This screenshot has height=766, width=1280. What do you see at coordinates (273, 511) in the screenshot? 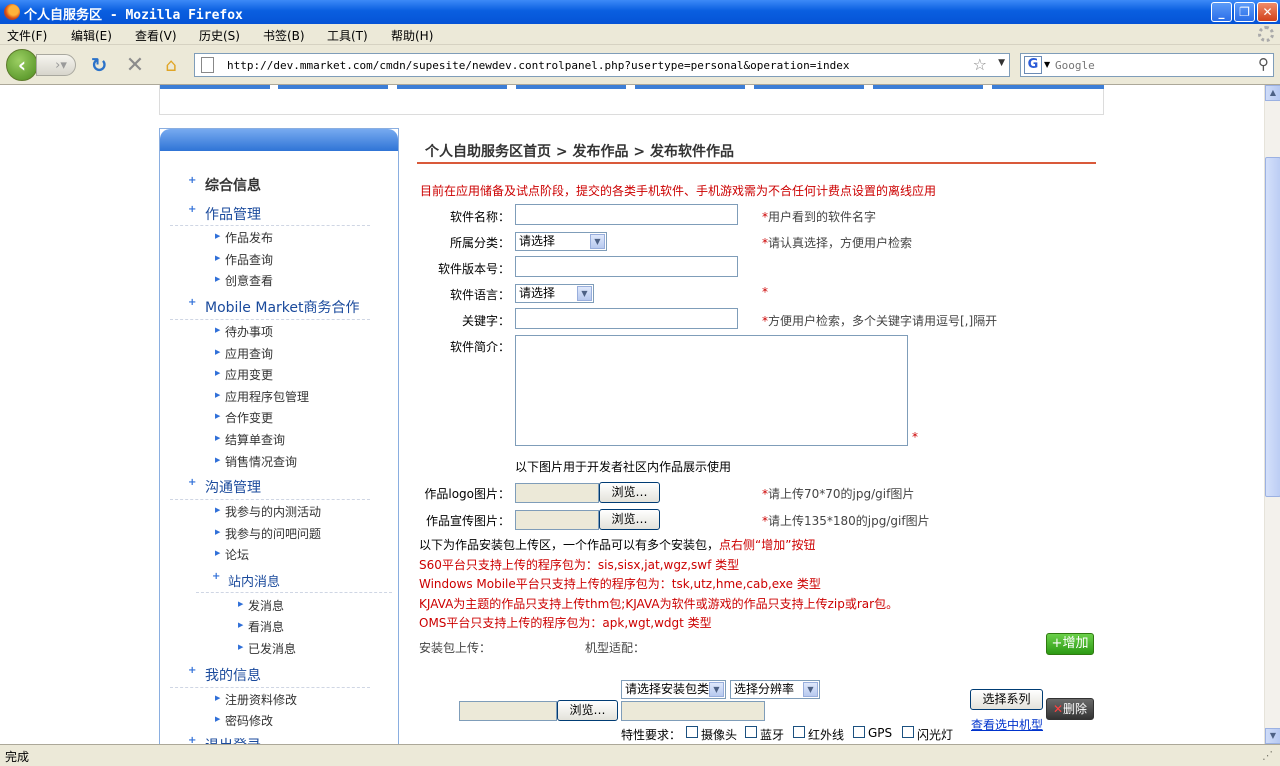
I see `sidebar-item-beta-activity: 我参与的内测活动` at bounding box center [273, 511].